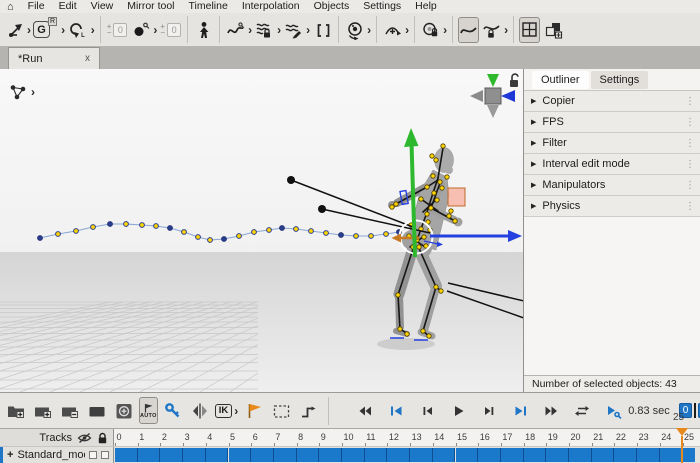 The width and height of the screenshot is (700, 463). What do you see at coordinates (10, 7) in the screenshot?
I see `home-icon: ⌂` at bounding box center [10, 7].